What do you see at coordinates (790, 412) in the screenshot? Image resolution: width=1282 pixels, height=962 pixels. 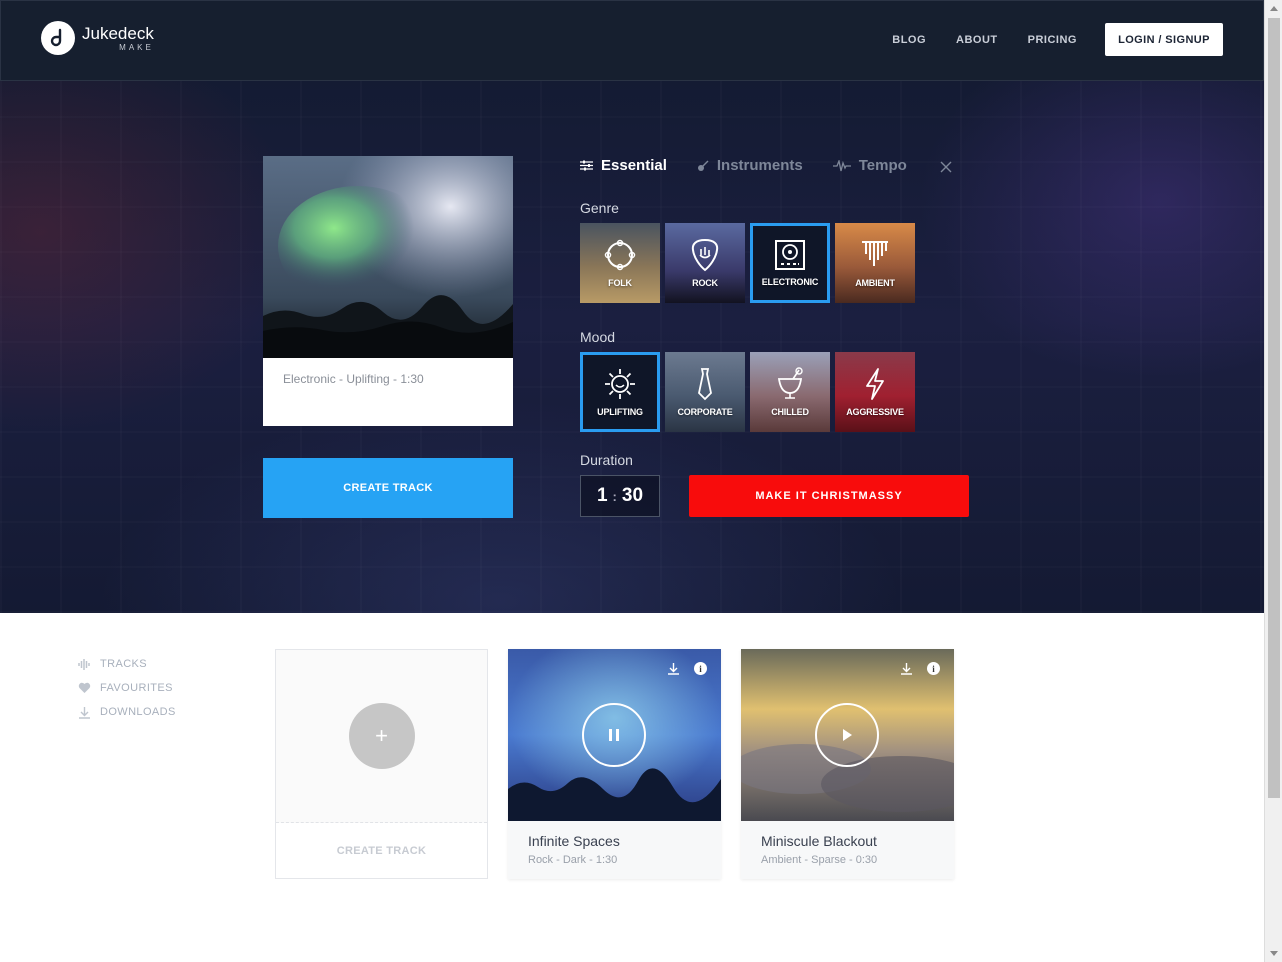 I see `mood-label-chilled: CHILLED` at bounding box center [790, 412].